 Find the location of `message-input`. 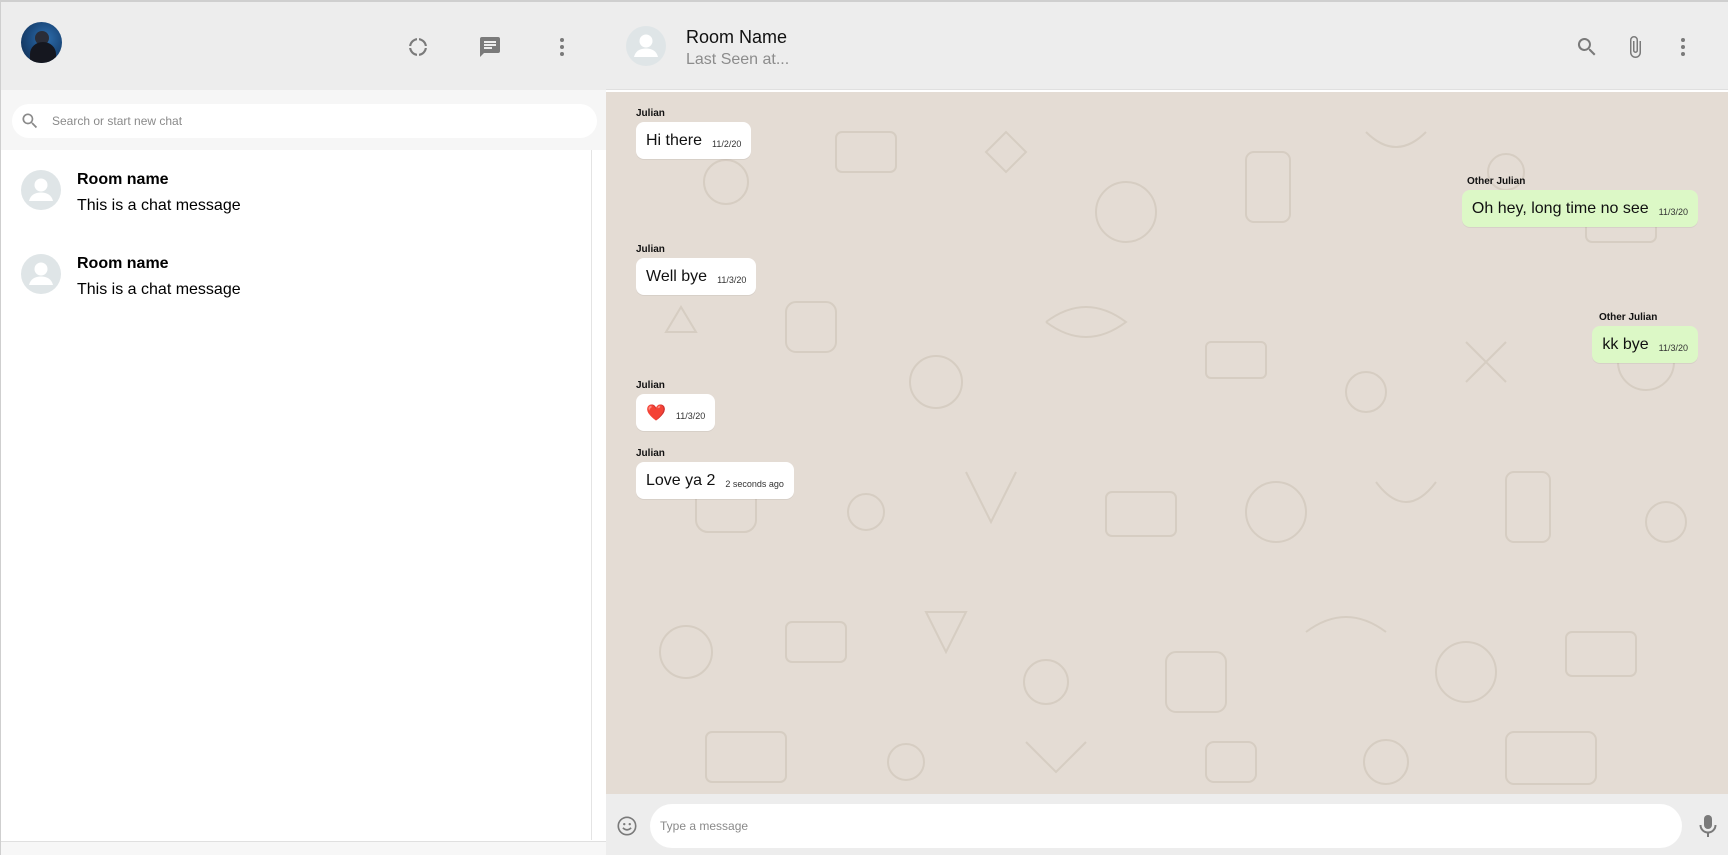

message-input is located at coordinates (1166, 826).